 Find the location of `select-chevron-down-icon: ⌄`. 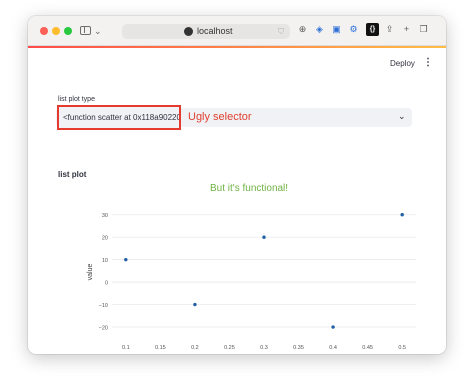

select-chevron-down-icon: ⌄ is located at coordinates (402, 116).